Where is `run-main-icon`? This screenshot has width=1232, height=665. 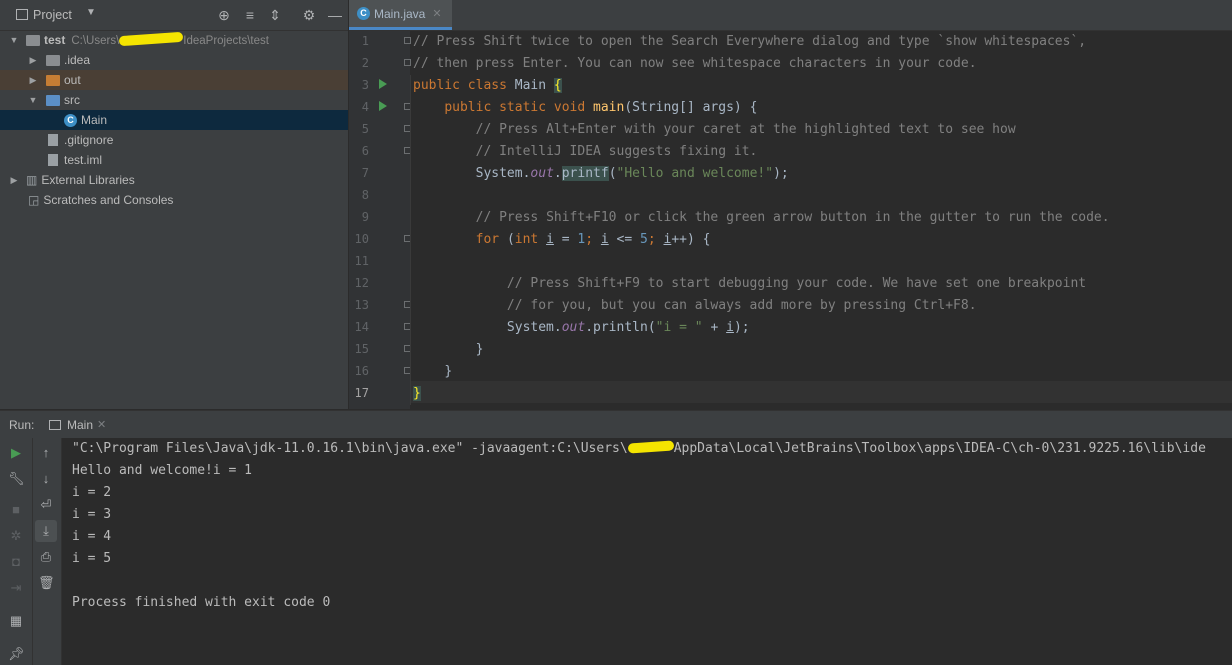
run-main-icon is located at coordinates (383, 106).